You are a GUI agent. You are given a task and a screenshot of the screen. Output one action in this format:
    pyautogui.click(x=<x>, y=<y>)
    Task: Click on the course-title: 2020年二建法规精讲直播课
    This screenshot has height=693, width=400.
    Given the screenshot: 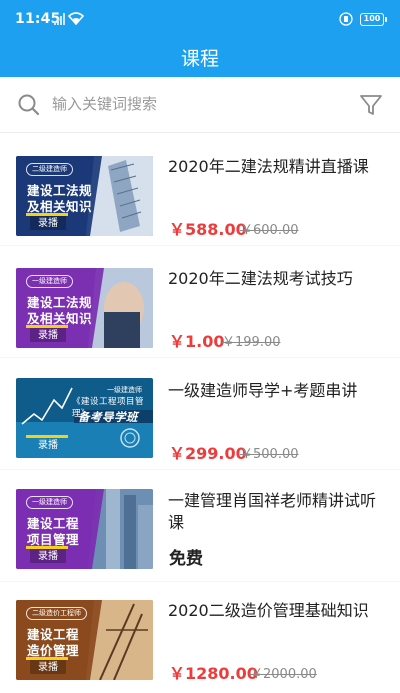 What is the action you would take?
    pyautogui.click(x=268, y=166)
    